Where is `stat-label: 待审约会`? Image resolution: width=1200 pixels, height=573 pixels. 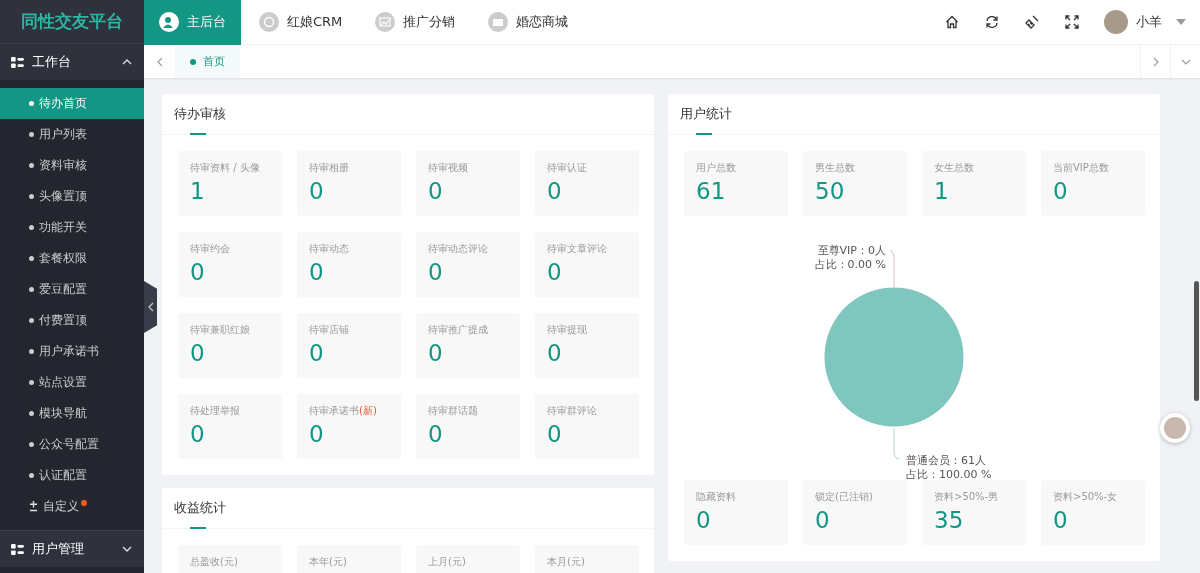
stat-label: 待审约会 is located at coordinates (210, 249).